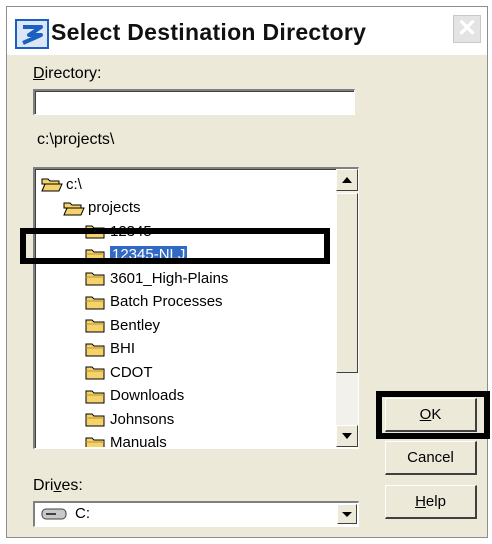 This screenshot has width=492, height=544. Describe the element at coordinates (194, 102) in the screenshot. I see `directory-input` at that location.